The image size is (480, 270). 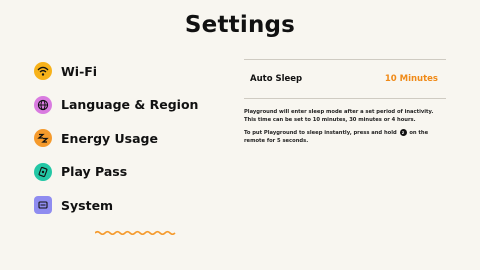 I want to click on sidebar-item-language-region: Language & Region, so click(x=116, y=105).